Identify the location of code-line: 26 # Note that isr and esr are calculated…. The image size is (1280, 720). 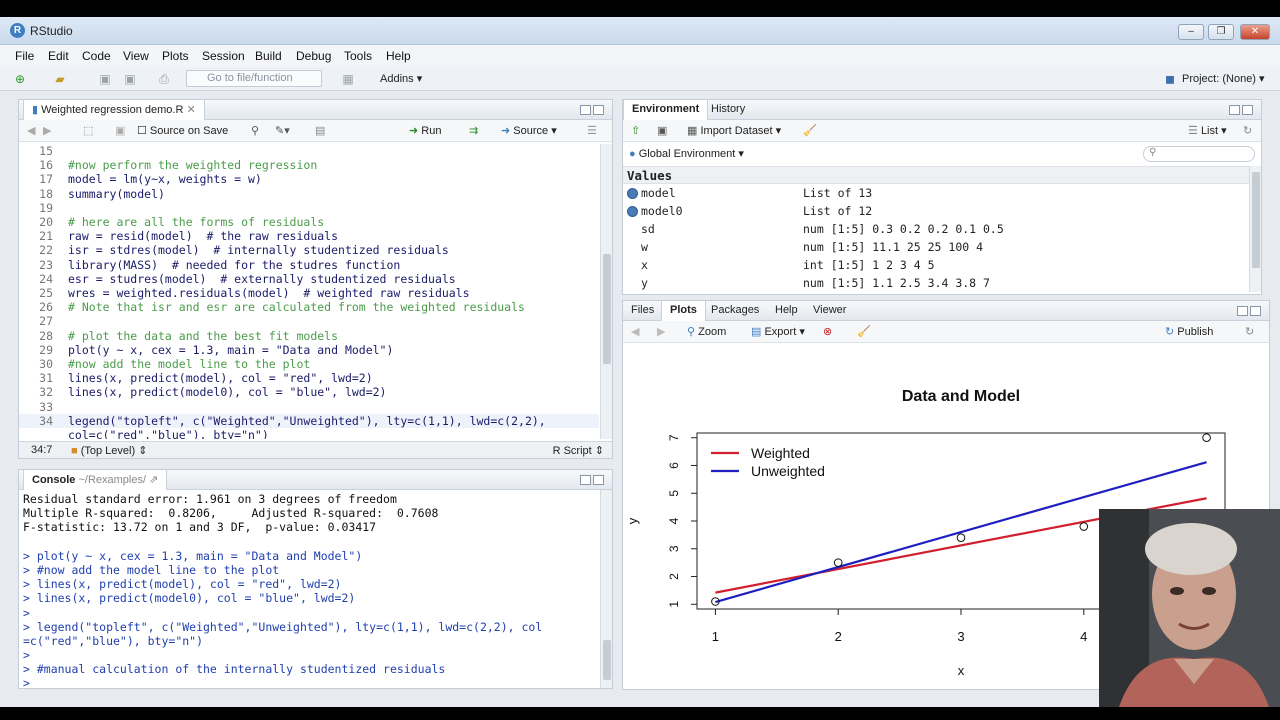
(309, 307).